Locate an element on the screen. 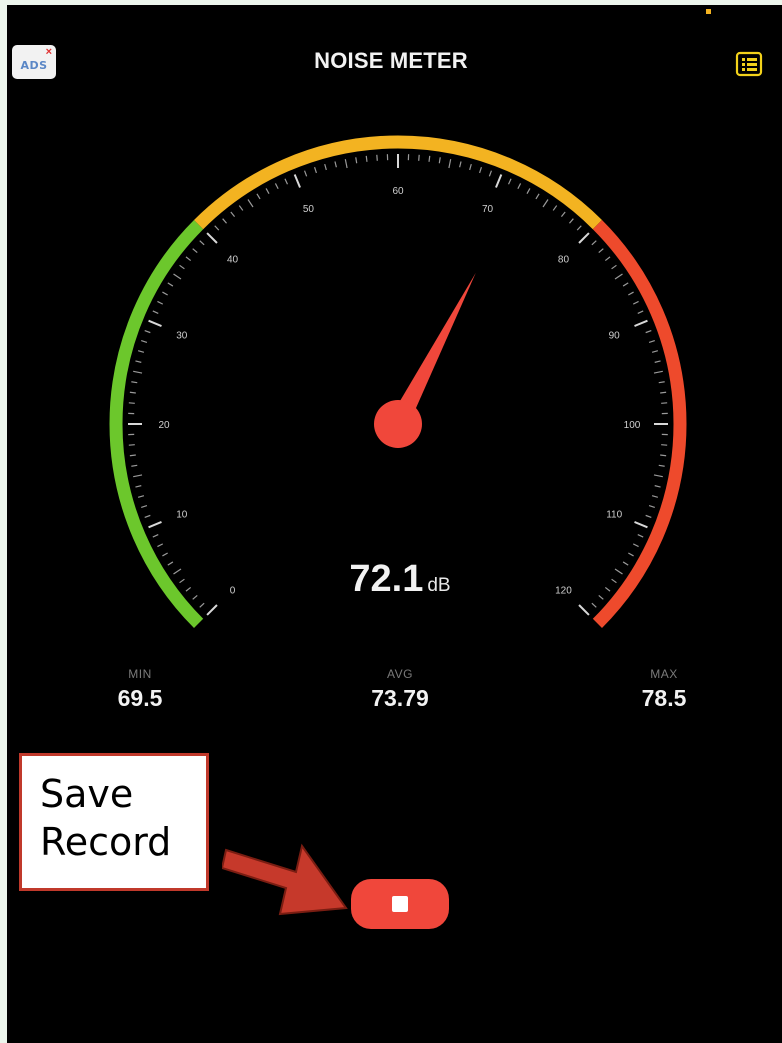 The height and width of the screenshot is (1043, 782). callout-line-1: Save is located at coordinates (87, 794).